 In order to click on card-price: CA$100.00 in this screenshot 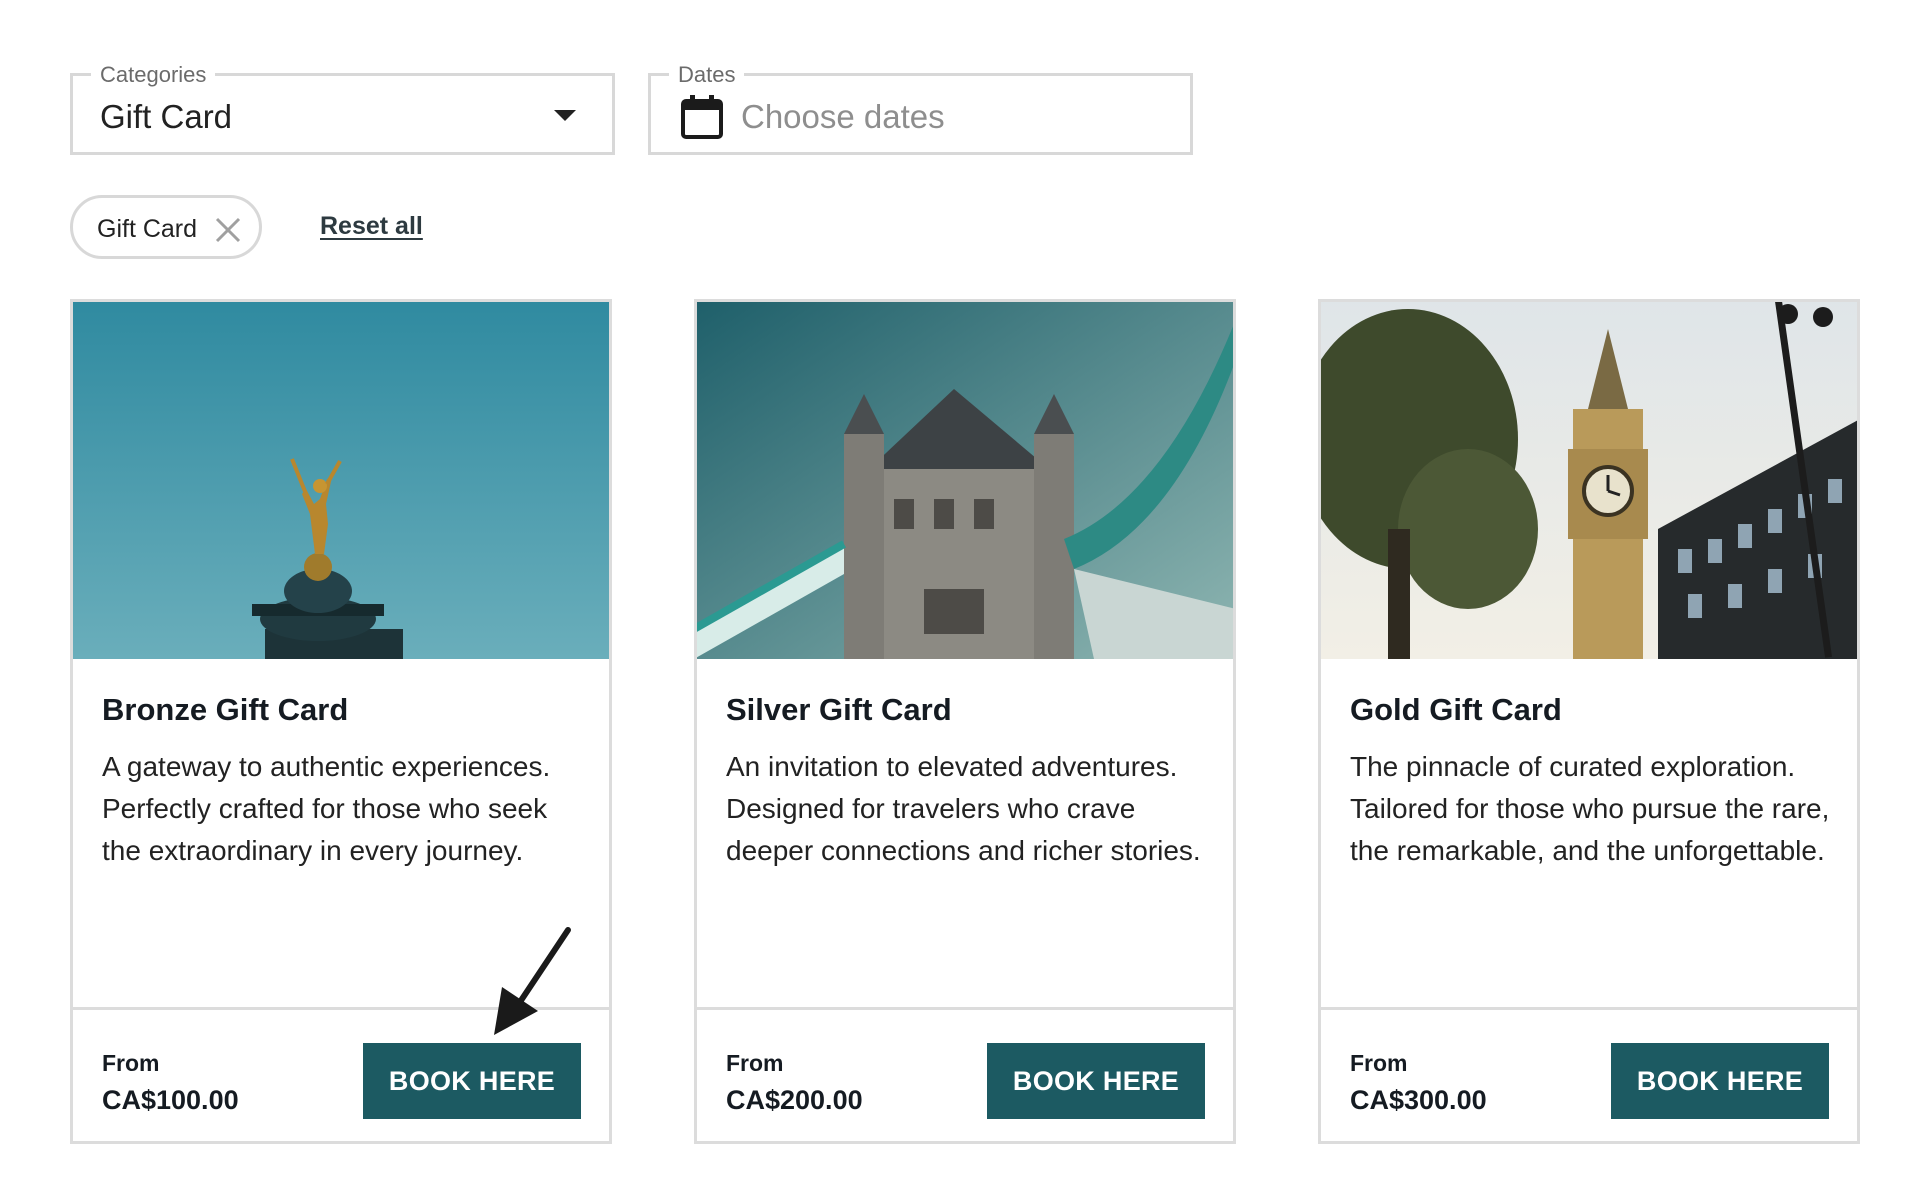, I will do `click(170, 1100)`.